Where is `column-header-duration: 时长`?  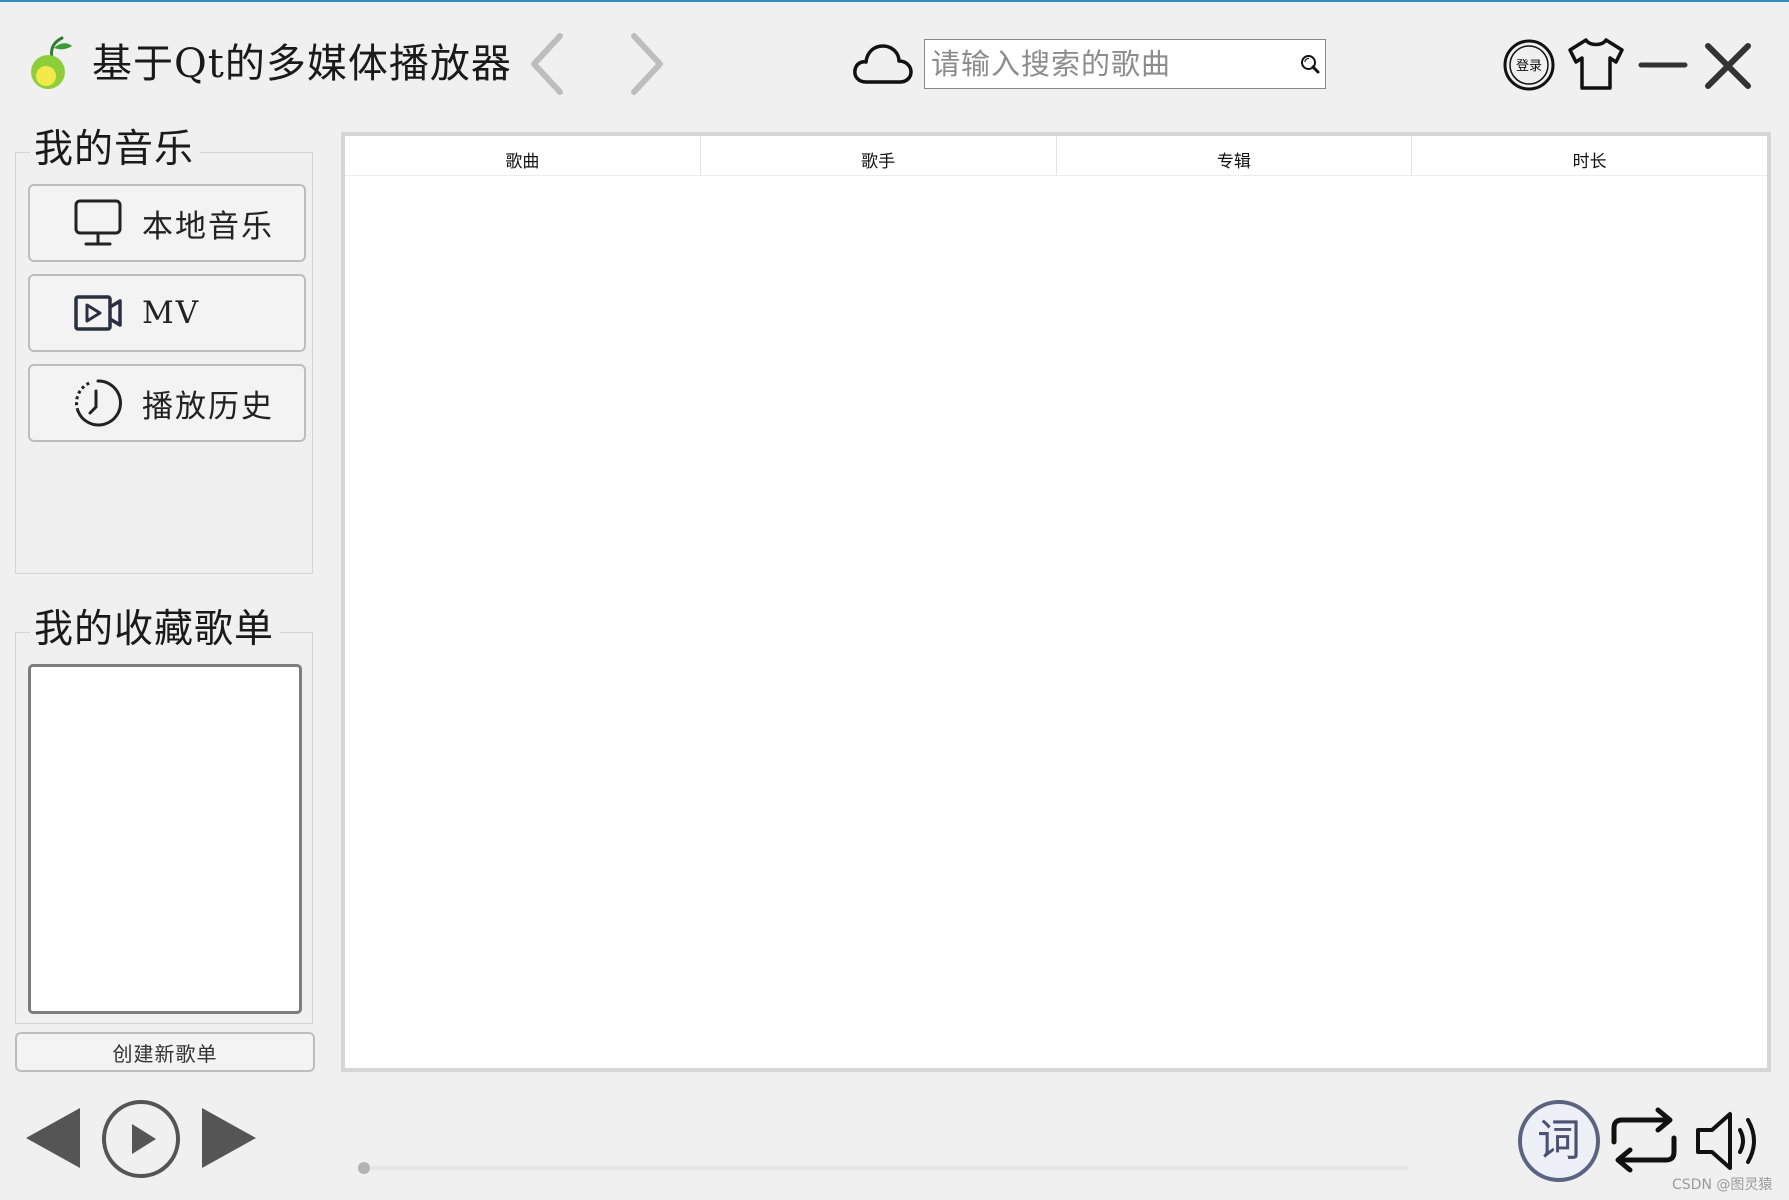 column-header-duration: 时长 is located at coordinates (1589, 155).